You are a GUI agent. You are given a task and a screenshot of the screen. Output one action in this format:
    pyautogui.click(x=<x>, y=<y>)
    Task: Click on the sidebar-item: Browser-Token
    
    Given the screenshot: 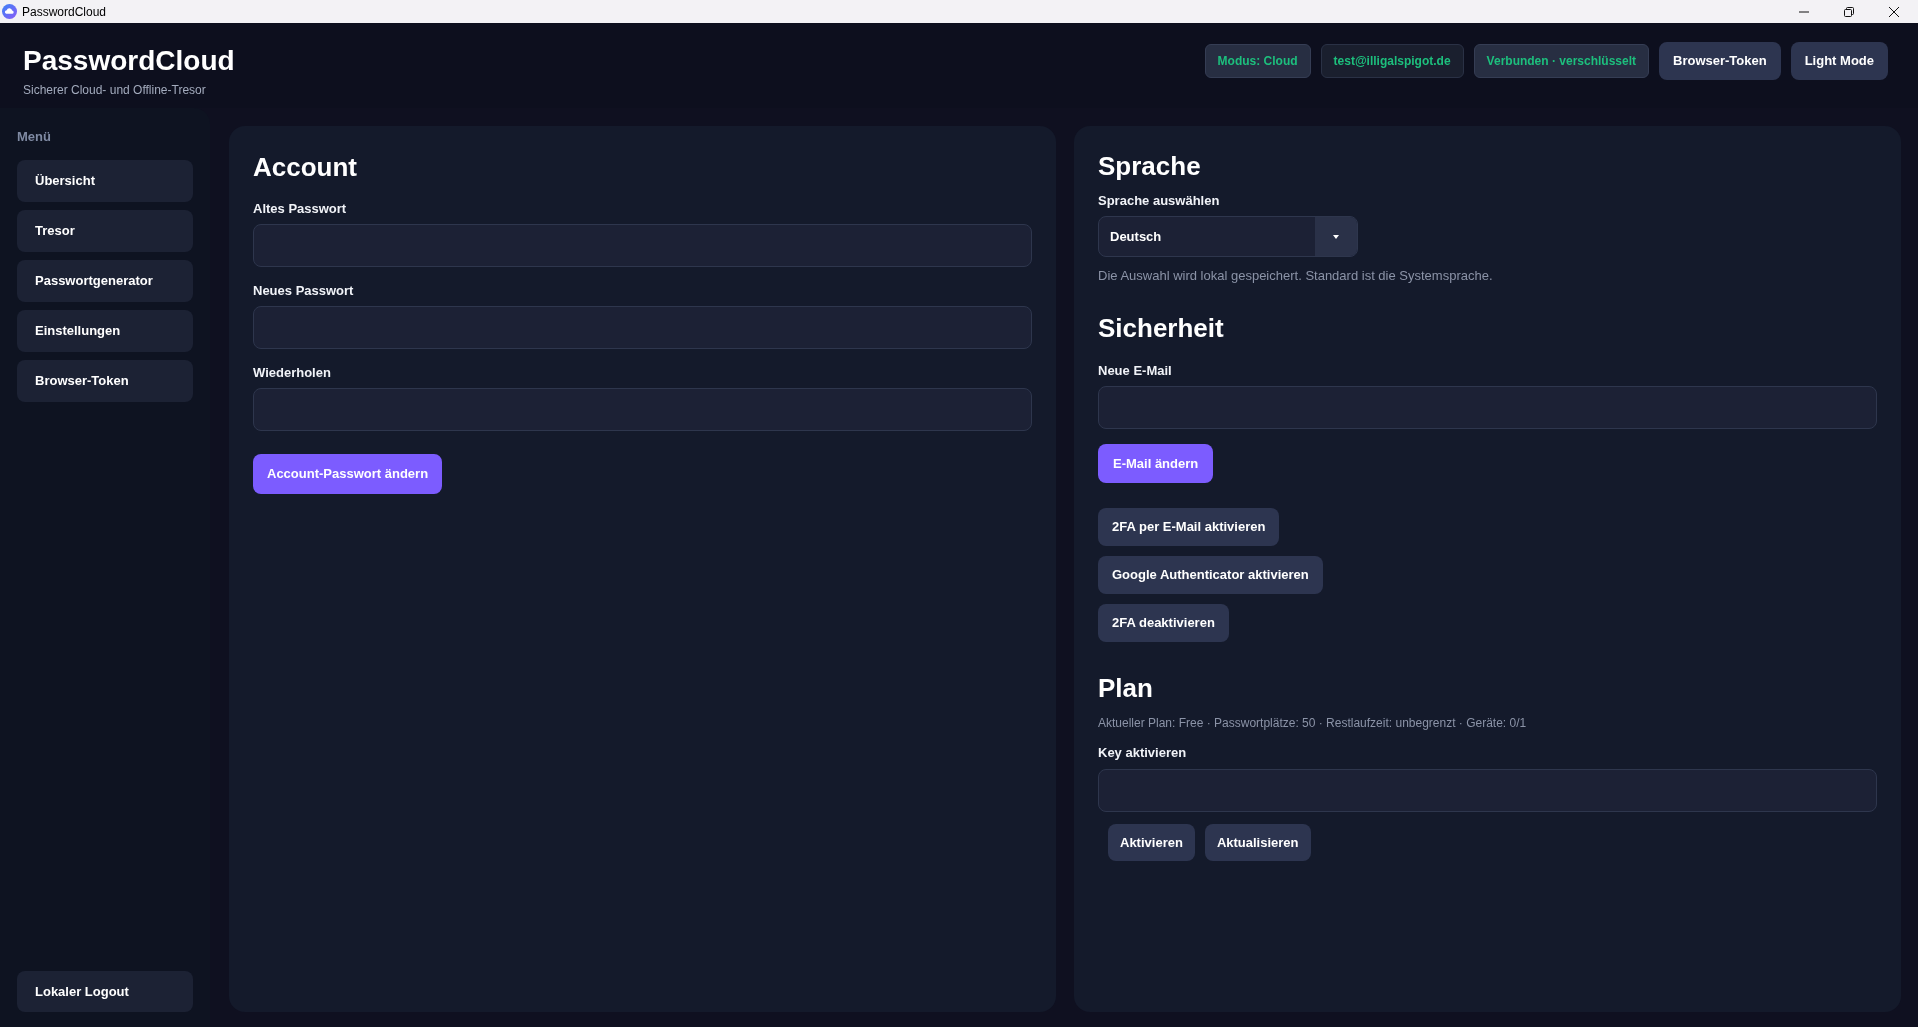 What is the action you would take?
    pyautogui.click(x=105, y=381)
    